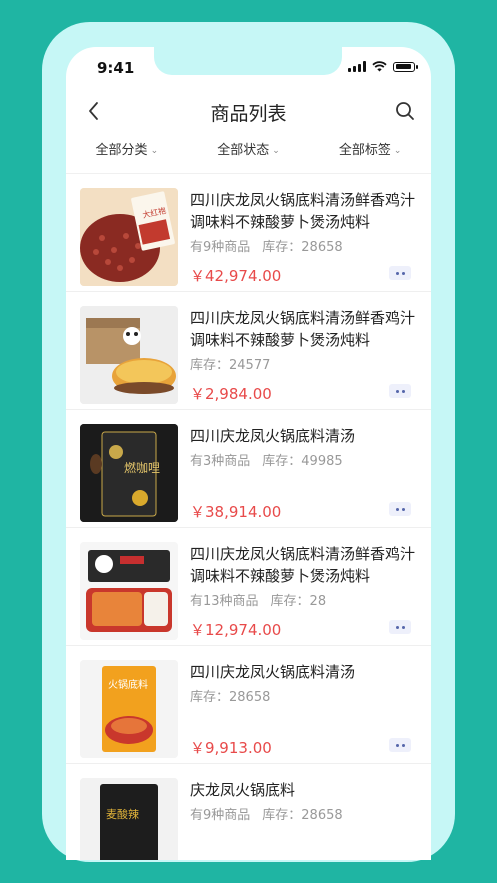  Describe the element at coordinates (236, 512) in the screenshot. I see `product-price: ￥38,914.00` at that location.